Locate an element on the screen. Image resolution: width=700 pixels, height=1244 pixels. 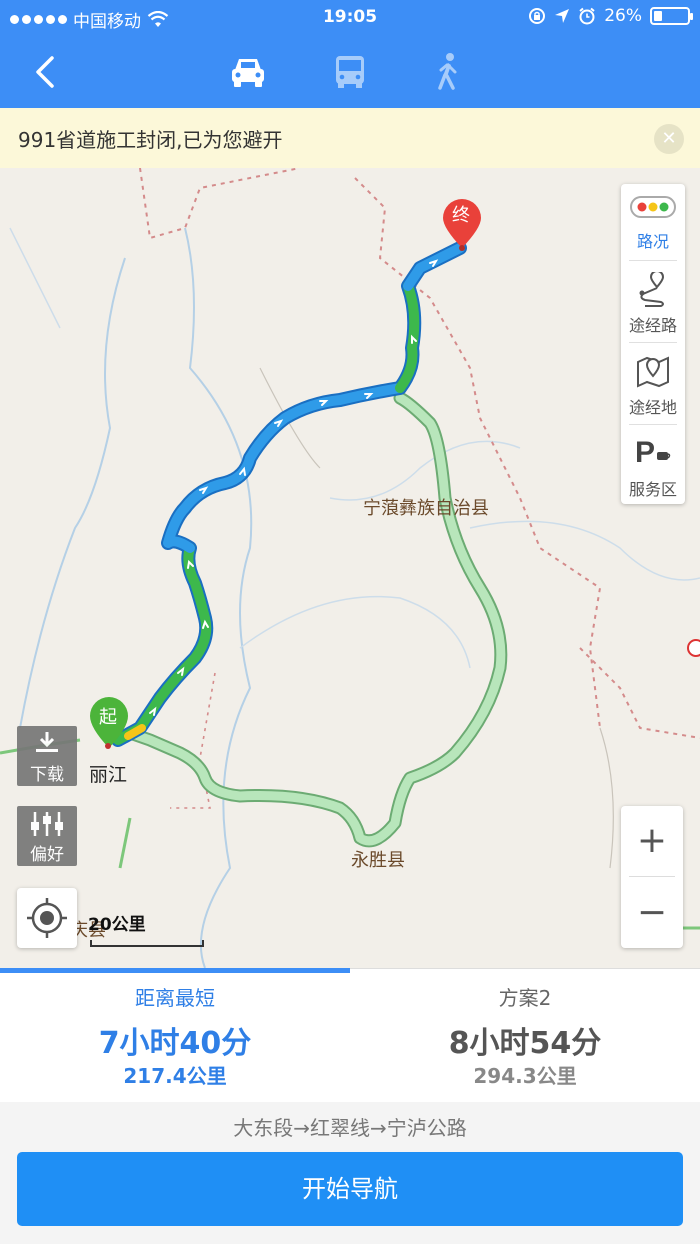
route-options: 距离最短 7小时40分 217.4公里 方案2 8小时54分 294.3公里 is located at coordinates (350, 1035).